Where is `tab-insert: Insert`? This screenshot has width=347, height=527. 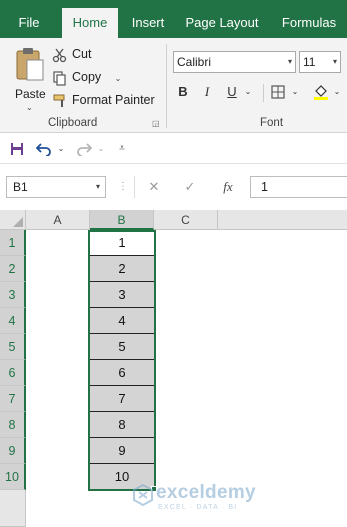 tab-insert: Insert is located at coordinates (148, 23).